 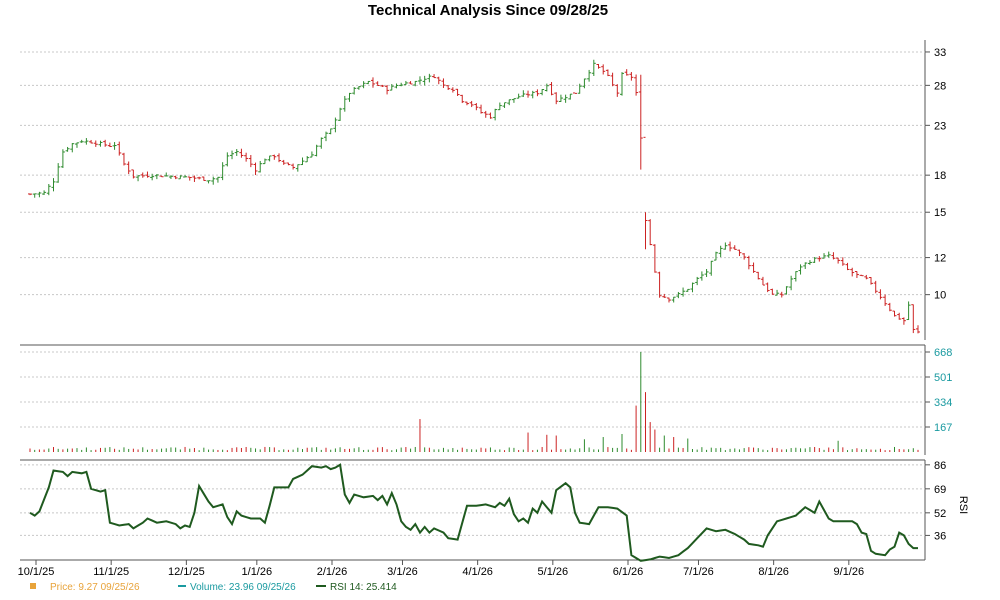 I want to click on chart-title: Technical Analysis Since 09/28/25, so click(x=488, y=10).